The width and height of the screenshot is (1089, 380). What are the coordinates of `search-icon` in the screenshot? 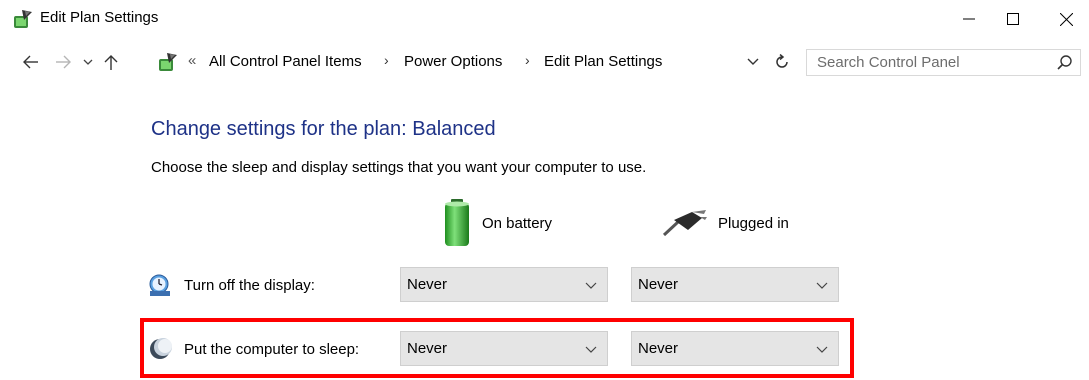 It's located at (1065, 63).